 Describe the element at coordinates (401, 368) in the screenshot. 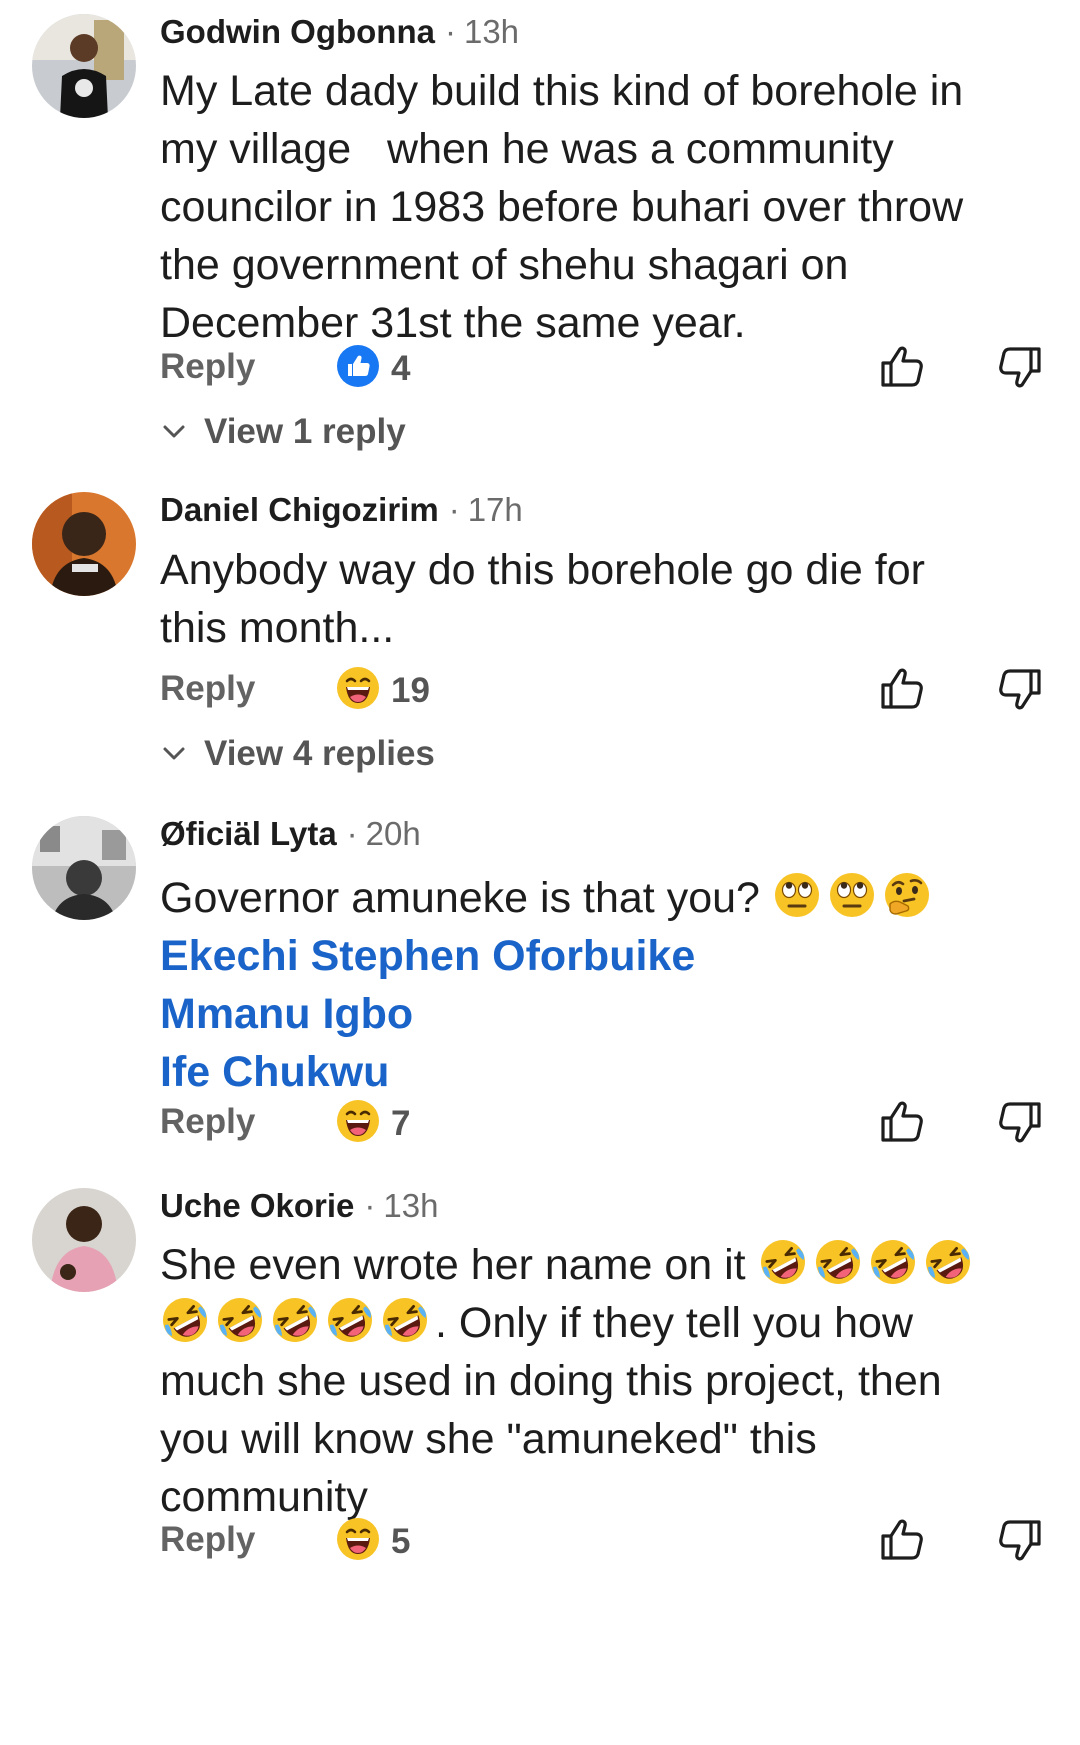

I see `reaction-count: 4` at that location.